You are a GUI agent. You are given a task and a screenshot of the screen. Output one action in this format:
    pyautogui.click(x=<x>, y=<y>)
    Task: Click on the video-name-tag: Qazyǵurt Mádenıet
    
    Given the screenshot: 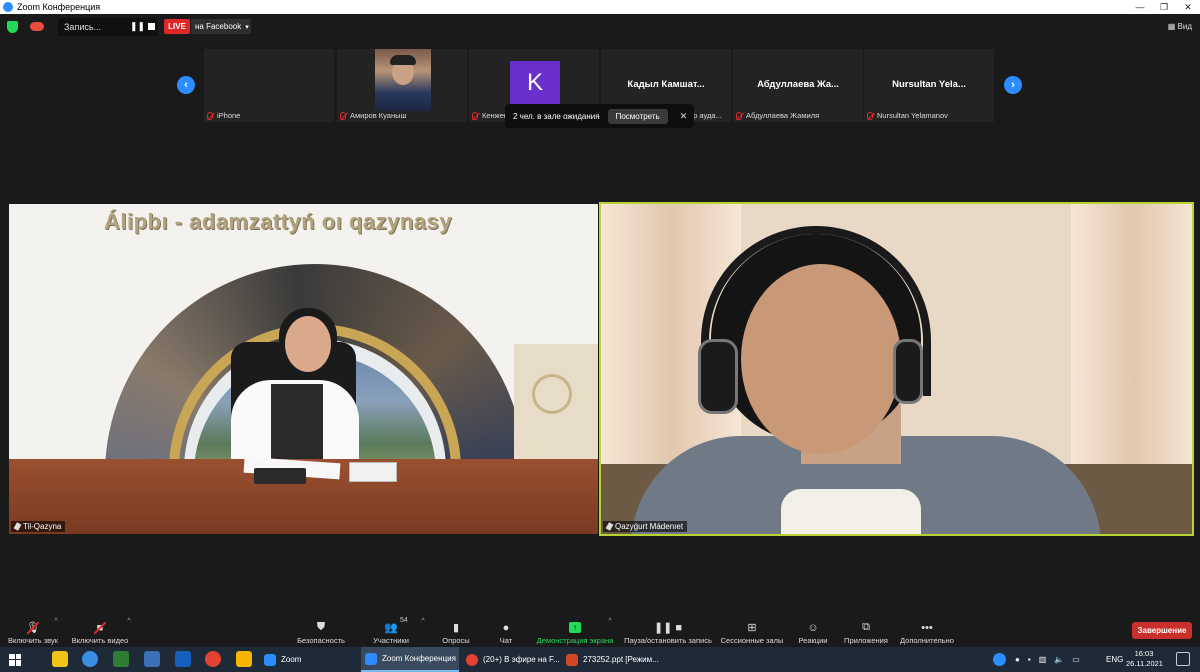 What is the action you would take?
    pyautogui.click(x=645, y=526)
    